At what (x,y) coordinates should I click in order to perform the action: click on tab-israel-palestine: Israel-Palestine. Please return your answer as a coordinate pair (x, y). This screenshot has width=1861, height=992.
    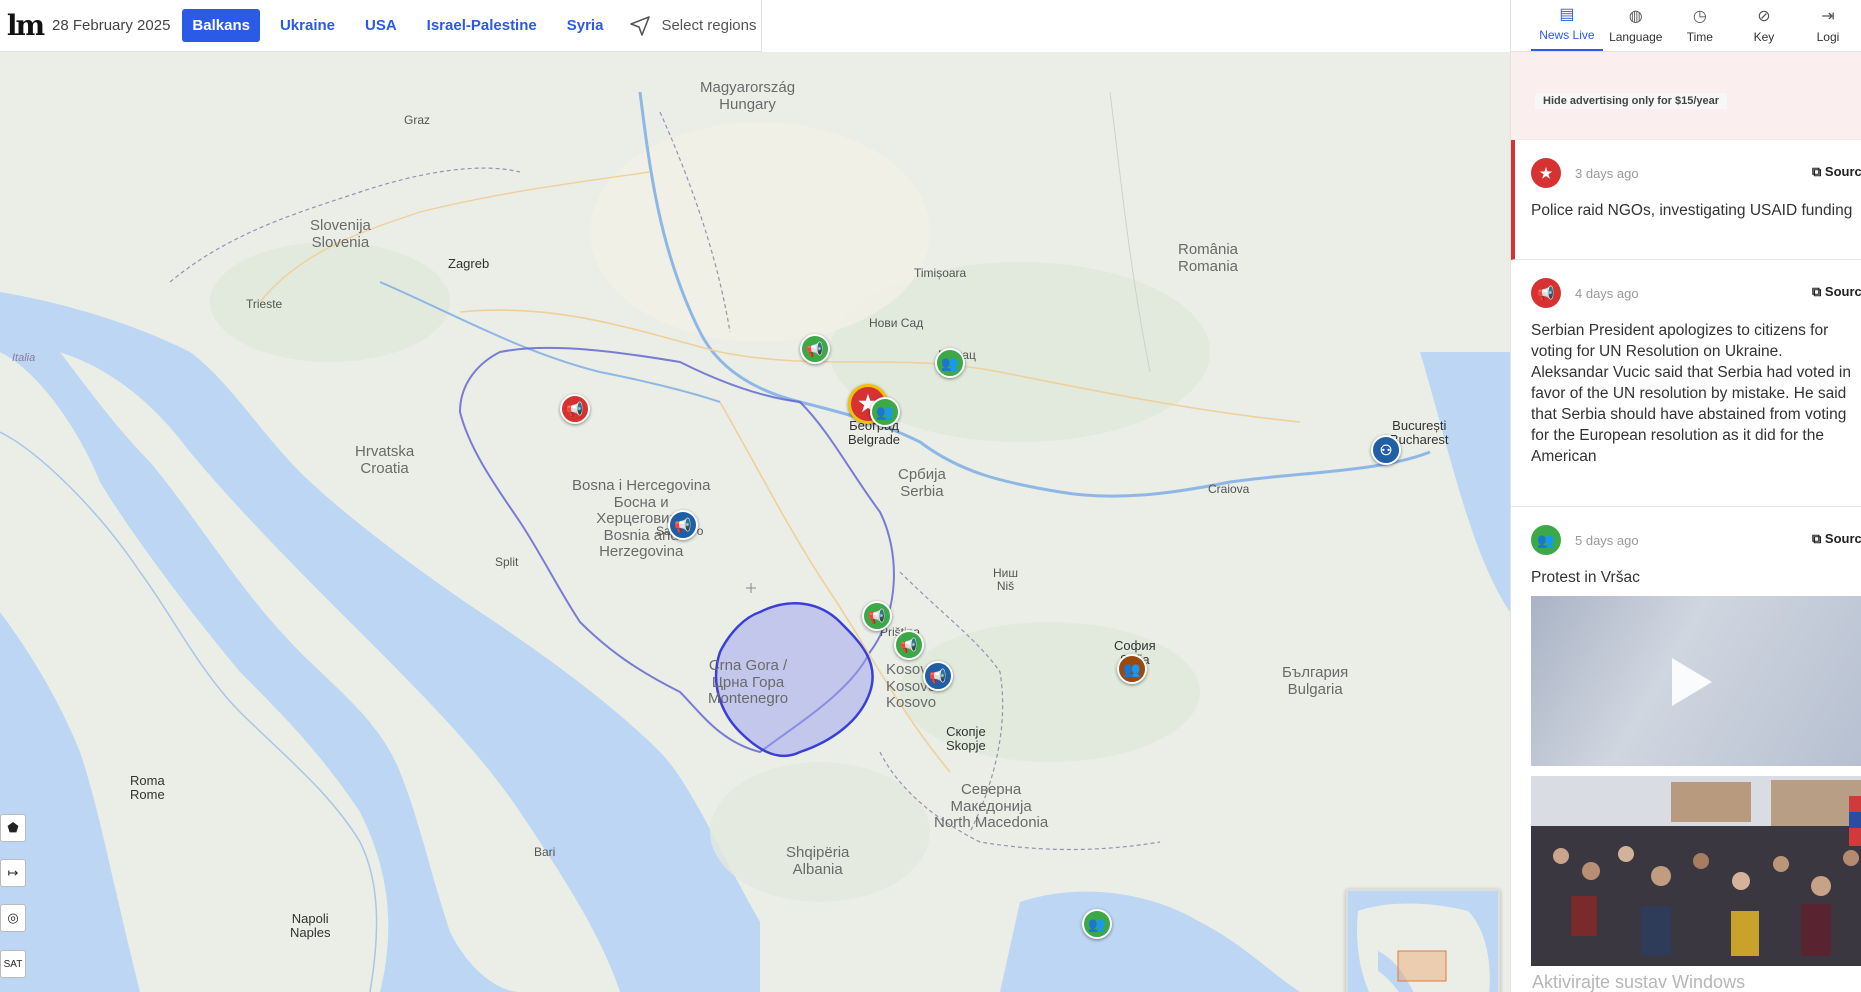
    Looking at the image, I should click on (482, 25).